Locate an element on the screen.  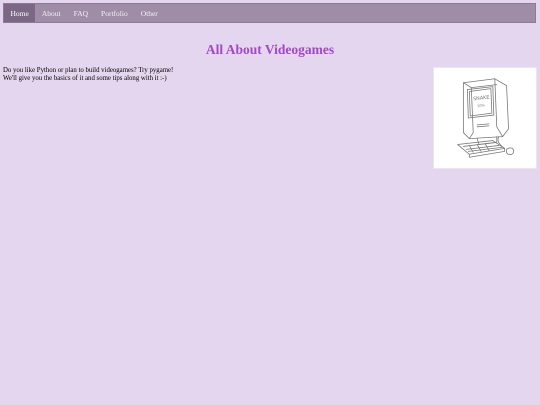
computer-illustration: SNAKE 10% is located at coordinates (485, 118).